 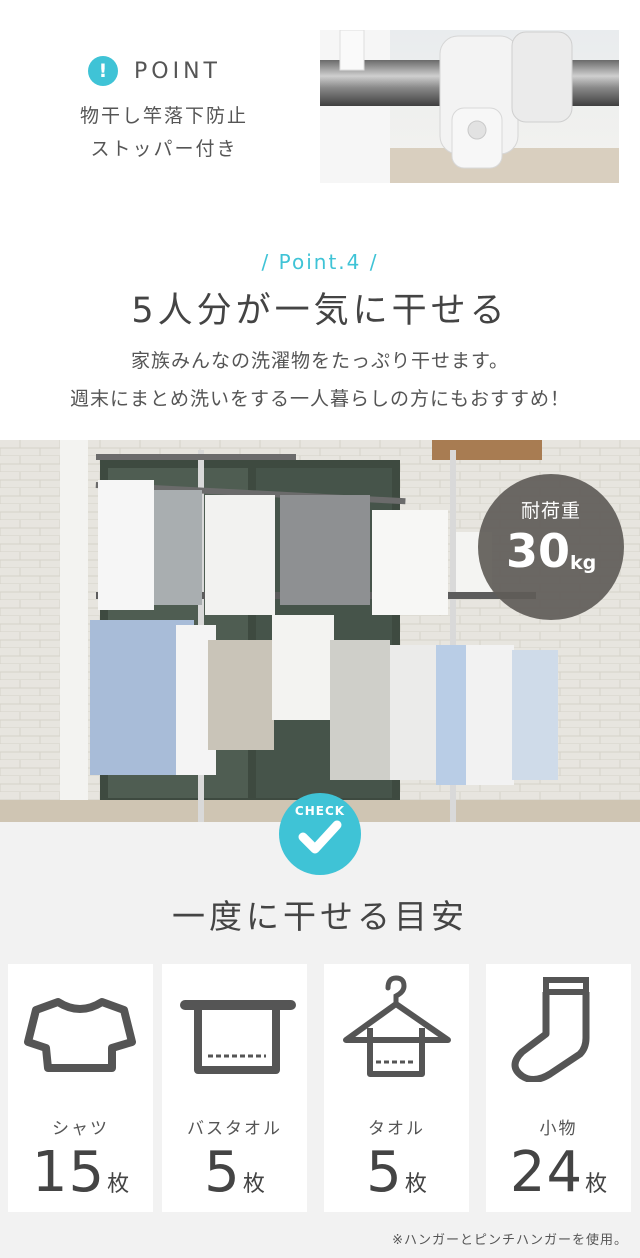 I want to click on point4-desc-line: 週末にまとめ洗いをする一人暮らしの方にもおすすめ！, so click(x=319, y=399).